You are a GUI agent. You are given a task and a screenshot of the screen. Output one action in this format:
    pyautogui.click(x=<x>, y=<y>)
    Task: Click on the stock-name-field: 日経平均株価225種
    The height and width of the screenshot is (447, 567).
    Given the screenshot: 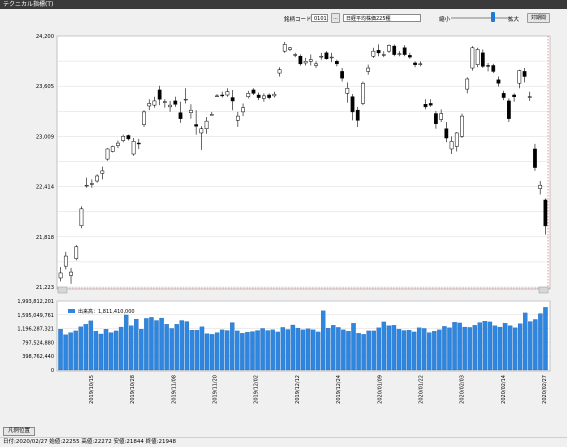 What is the action you would take?
    pyautogui.click(x=382, y=18)
    